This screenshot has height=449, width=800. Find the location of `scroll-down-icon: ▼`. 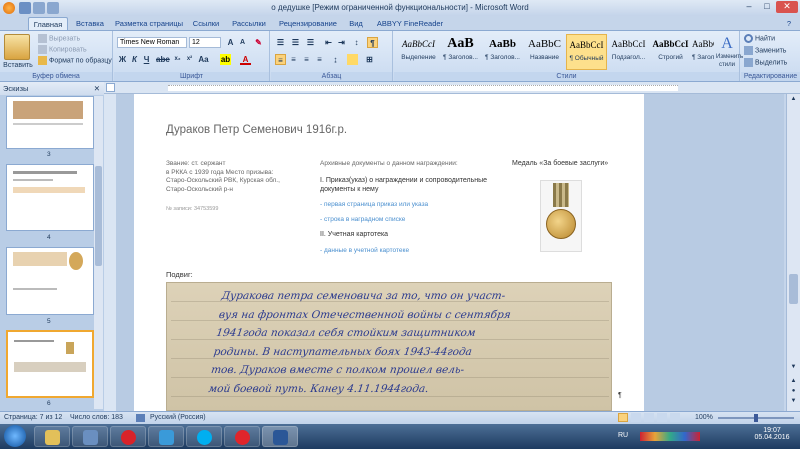

scroll-down-icon: ▼ is located at coordinates (793, 368).